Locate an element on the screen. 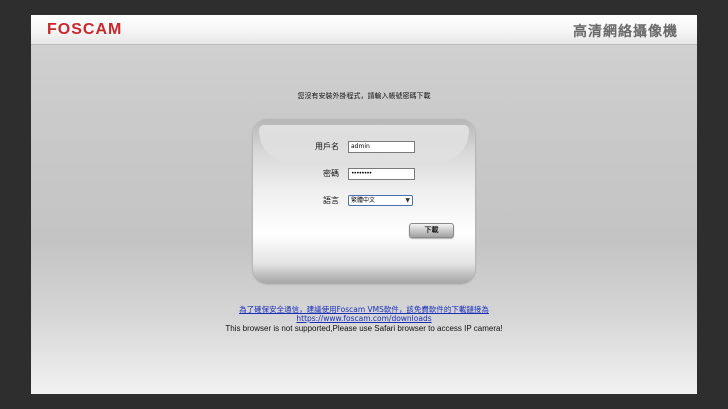 The height and width of the screenshot is (409, 728). download-button: 下載 is located at coordinates (431, 230).